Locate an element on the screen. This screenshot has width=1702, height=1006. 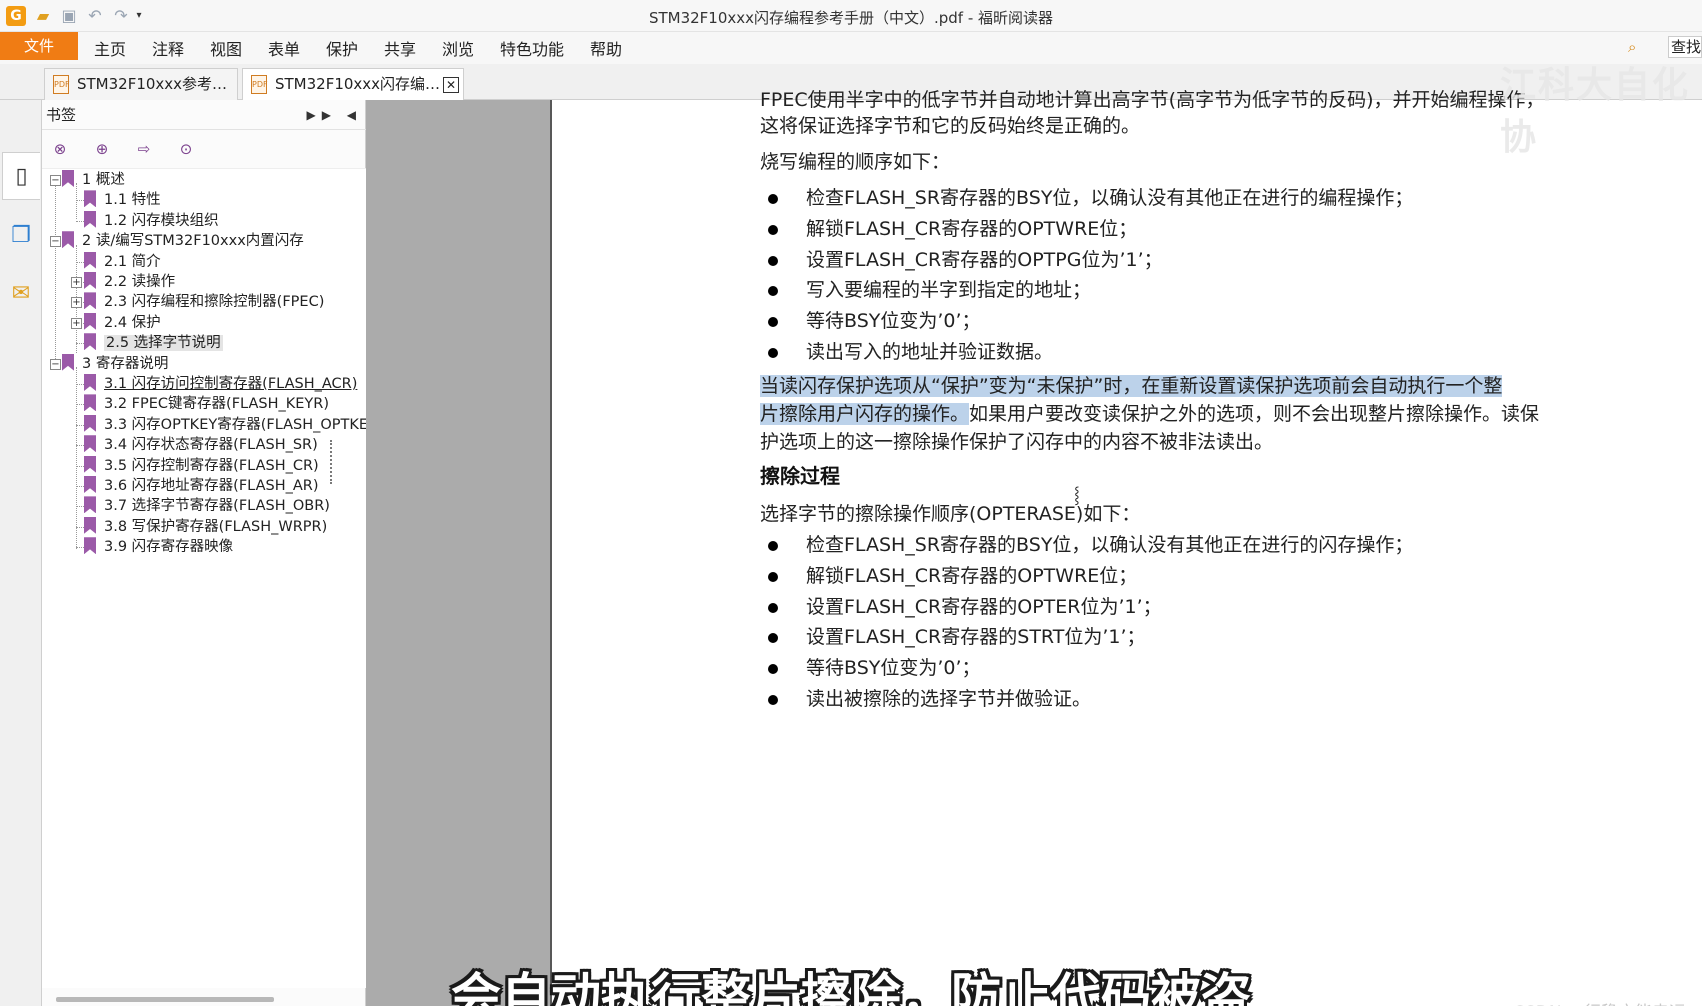
delete-bookmark-icon: ⊗ is located at coordinates (60, 150).